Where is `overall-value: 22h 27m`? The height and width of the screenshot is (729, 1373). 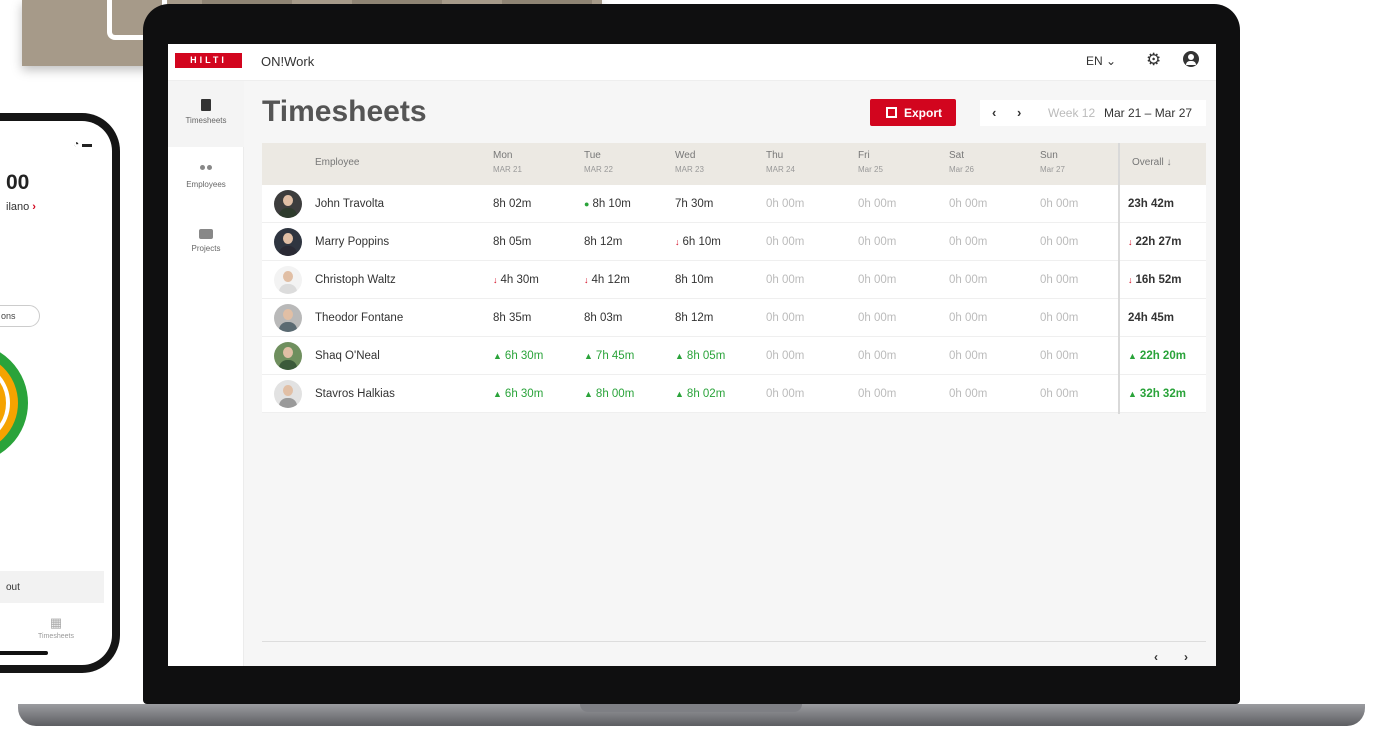
overall-value: 22h 27m is located at coordinates (1158, 242).